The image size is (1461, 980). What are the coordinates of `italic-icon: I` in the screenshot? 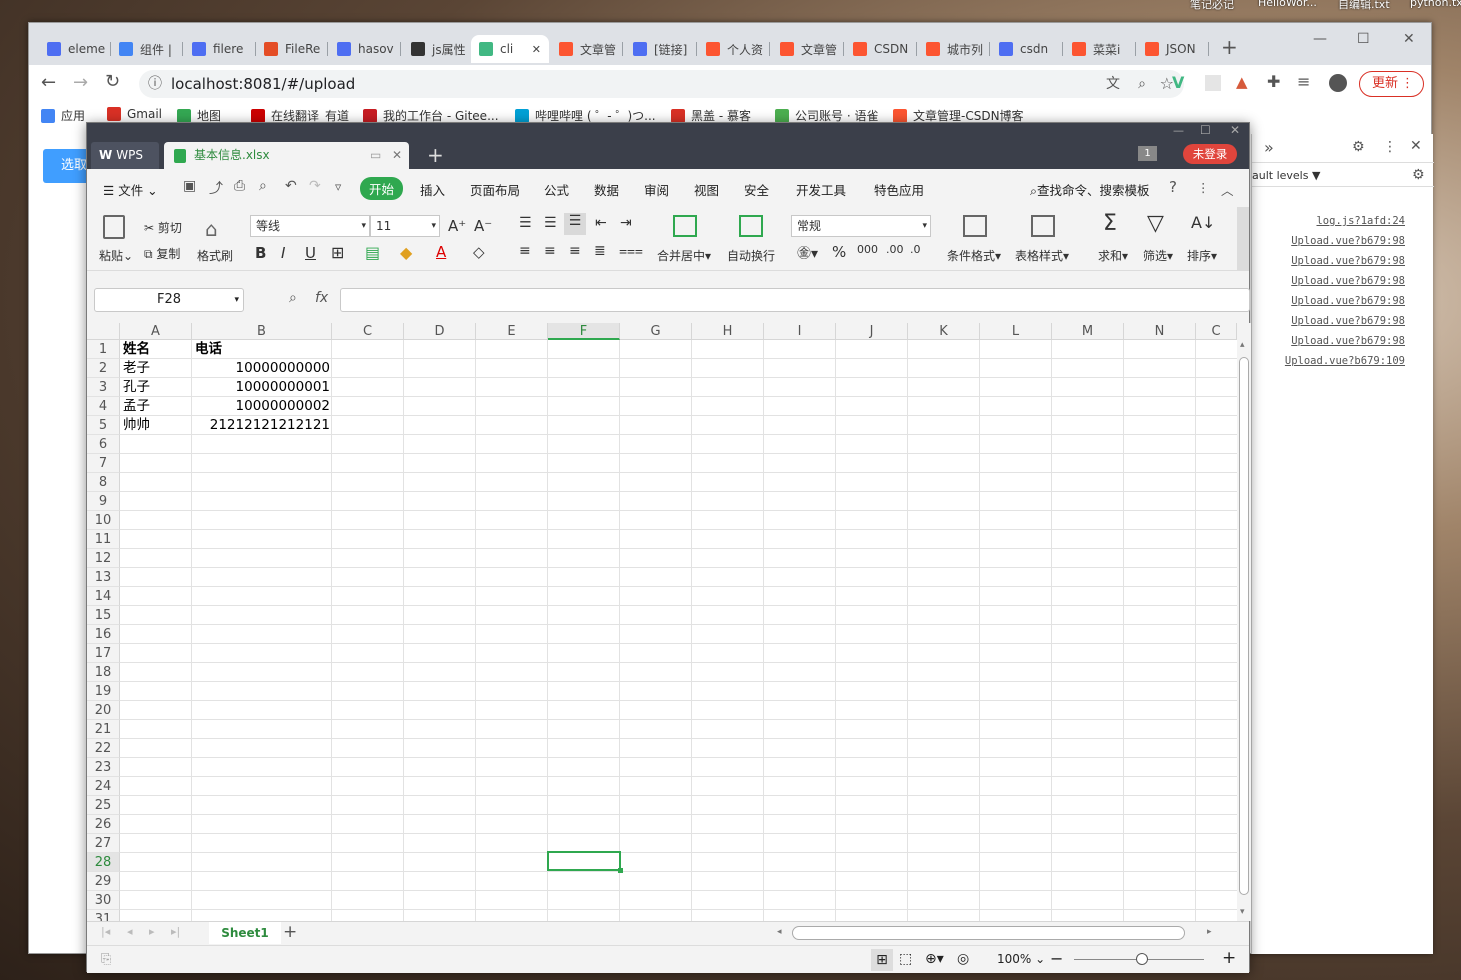 It's located at (283, 253).